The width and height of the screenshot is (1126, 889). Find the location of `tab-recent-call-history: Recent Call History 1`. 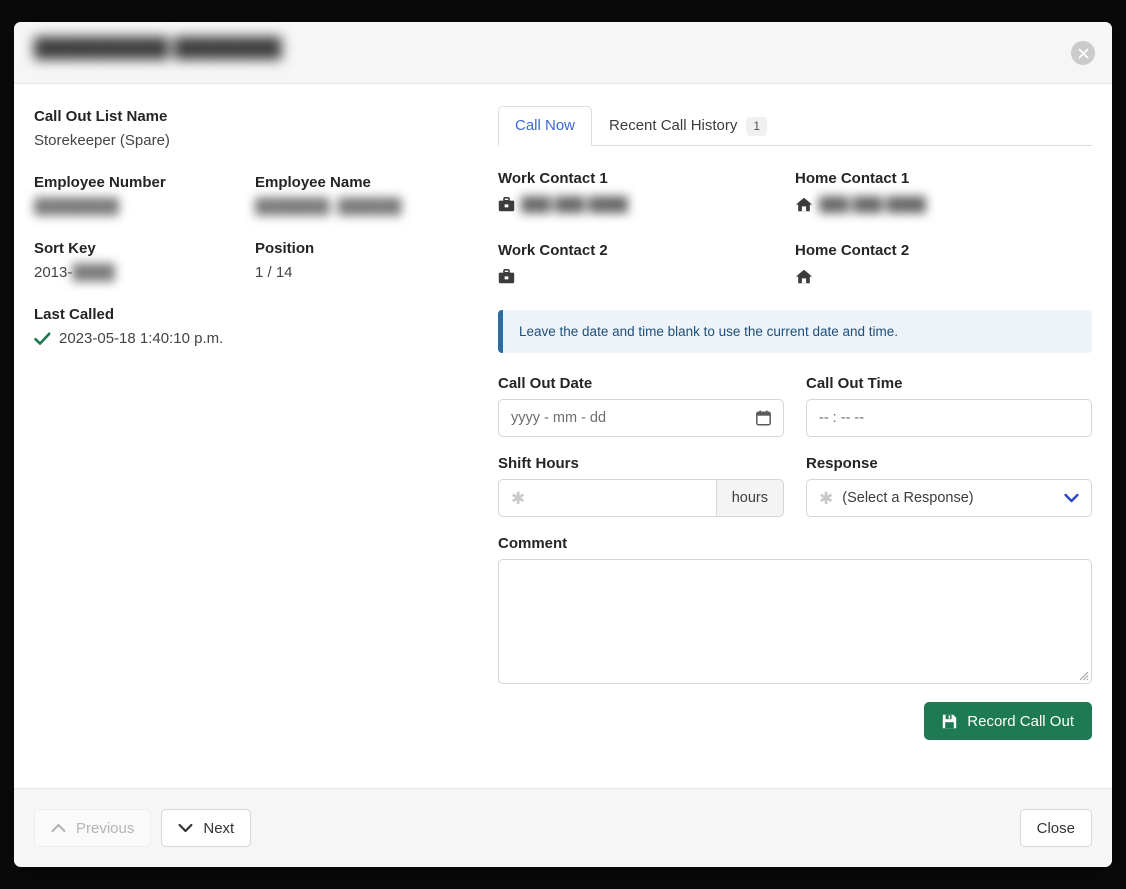

tab-recent-call-history: Recent Call History 1 is located at coordinates (688, 126).